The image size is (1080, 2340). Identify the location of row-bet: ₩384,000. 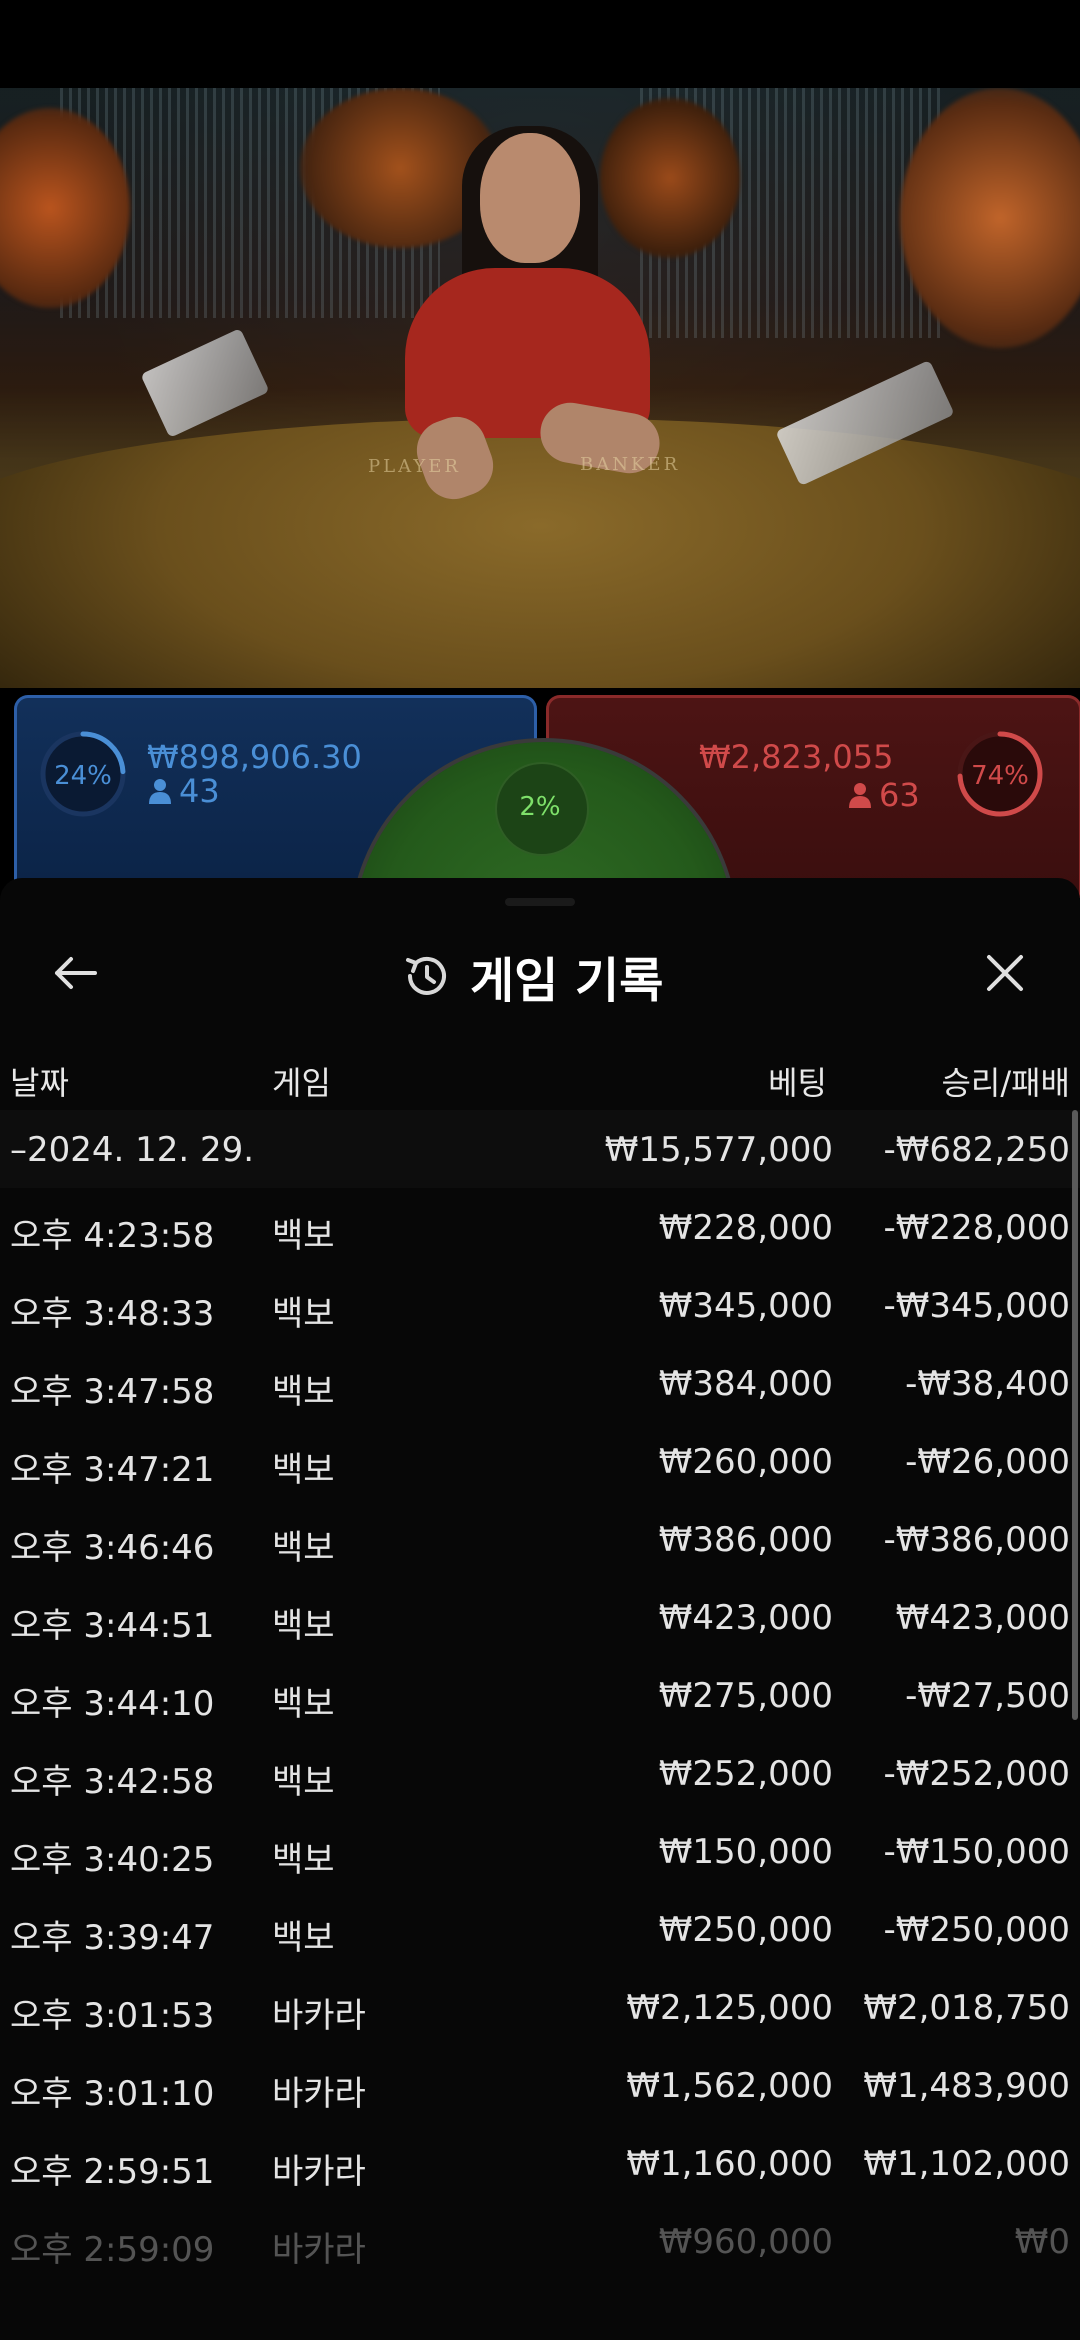
(745, 1384).